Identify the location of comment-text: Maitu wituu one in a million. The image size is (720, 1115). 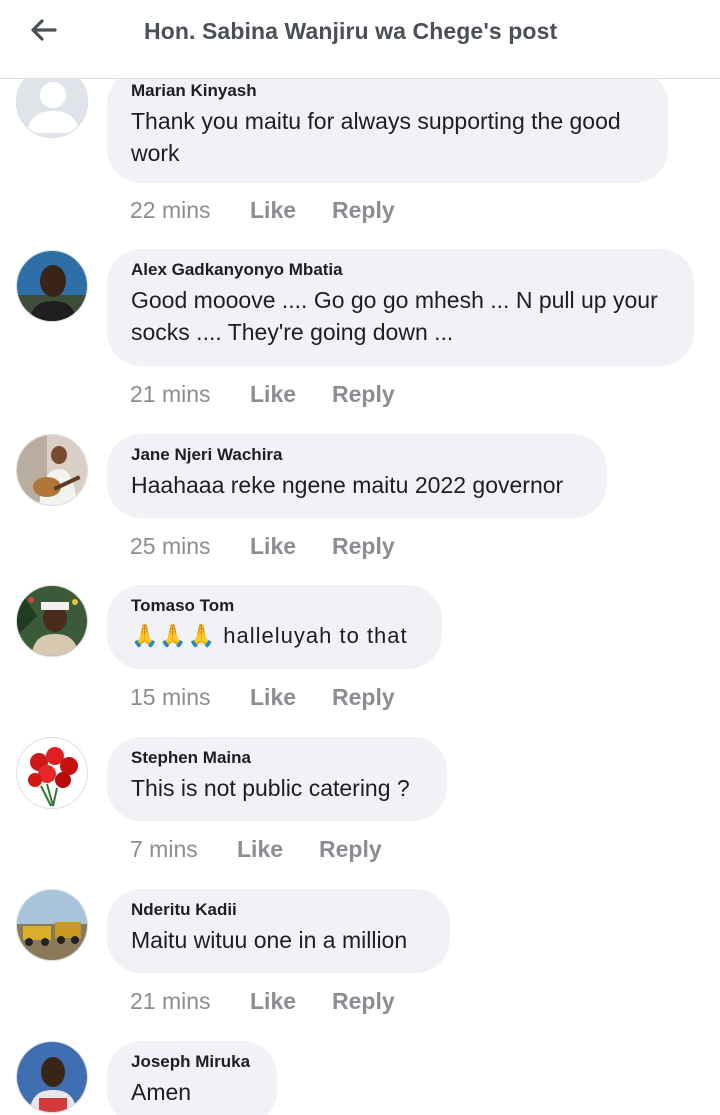
(269, 940).